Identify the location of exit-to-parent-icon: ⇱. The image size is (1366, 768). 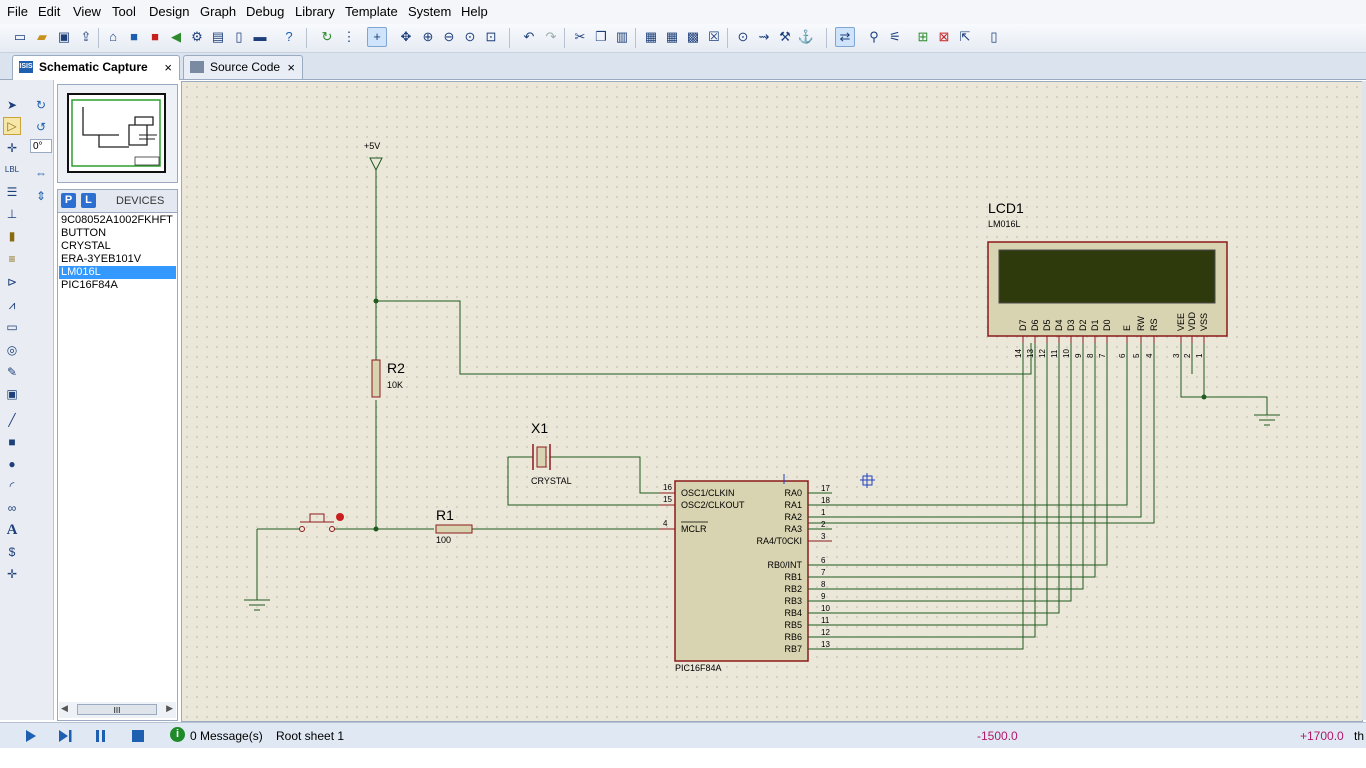
(965, 37).